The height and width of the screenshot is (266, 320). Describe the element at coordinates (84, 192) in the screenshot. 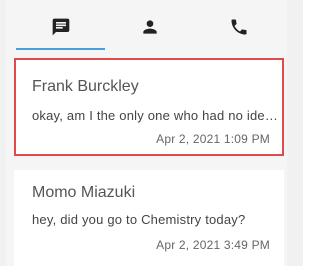

I see `contact-name: Momo Miazuki` at that location.